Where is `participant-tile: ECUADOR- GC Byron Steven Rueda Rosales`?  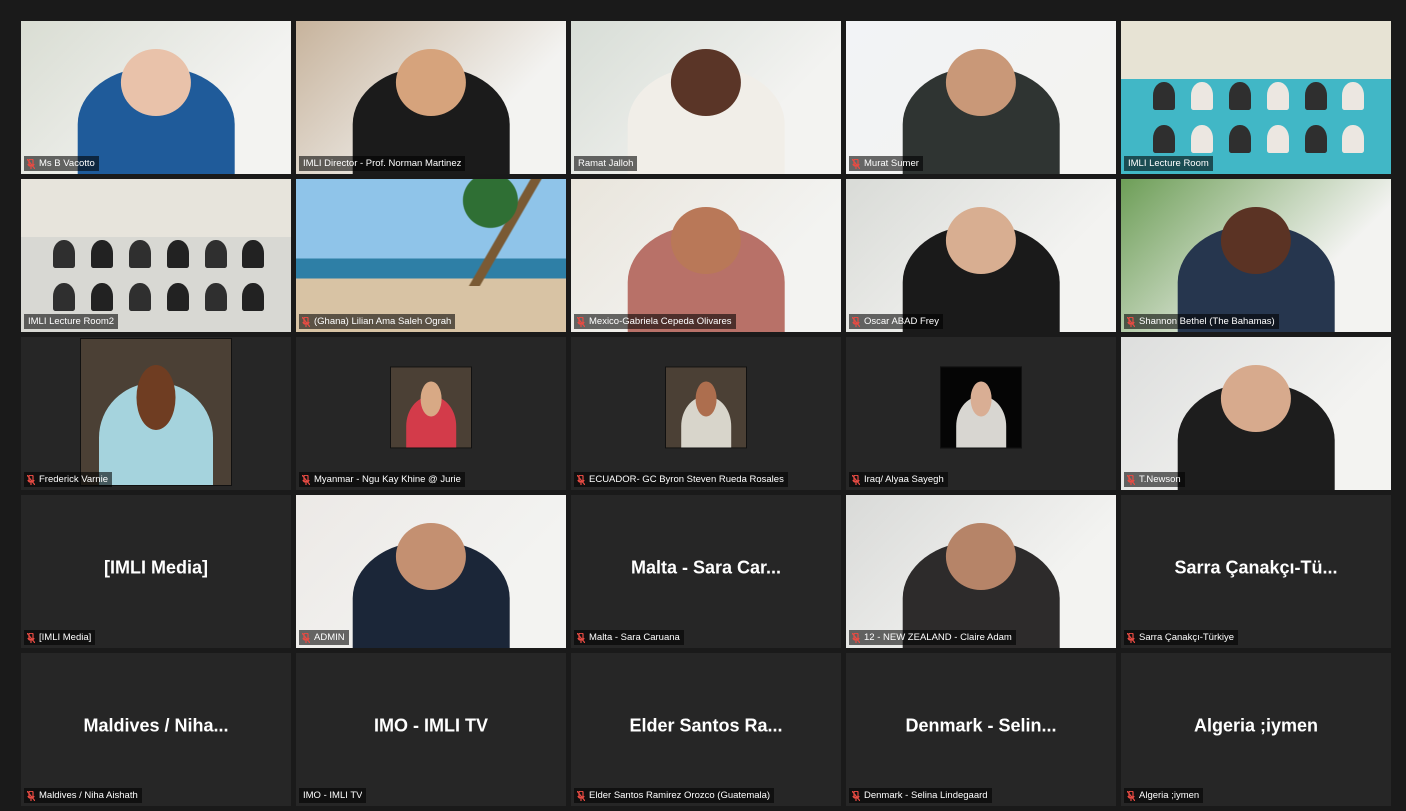 participant-tile: ECUADOR- GC Byron Steven Rueda Rosales is located at coordinates (706, 413).